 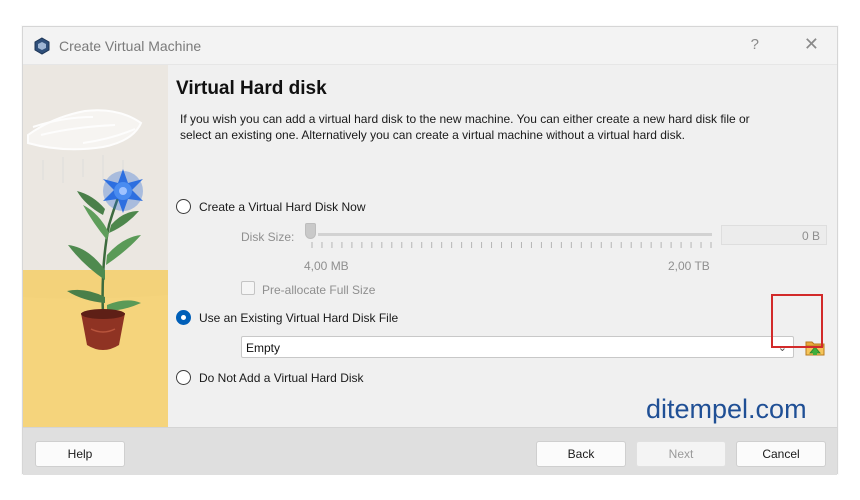 What do you see at coordinates (430, 46) in the screenshot?
I see `title-bar: Create Virtual Machine ? ✕` at bounding box center [430, 46].